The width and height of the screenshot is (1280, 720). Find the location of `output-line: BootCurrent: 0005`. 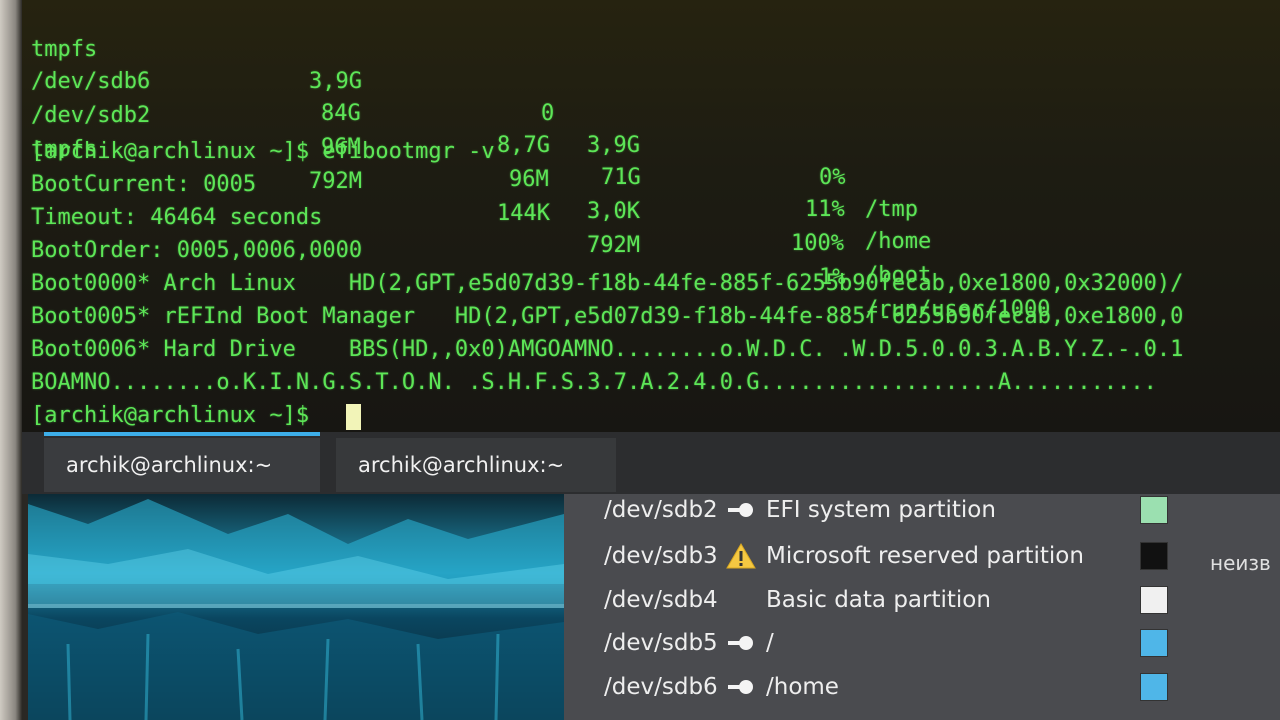

output-line: BootCurrent: 0005 is located at coordinates (144, 184).